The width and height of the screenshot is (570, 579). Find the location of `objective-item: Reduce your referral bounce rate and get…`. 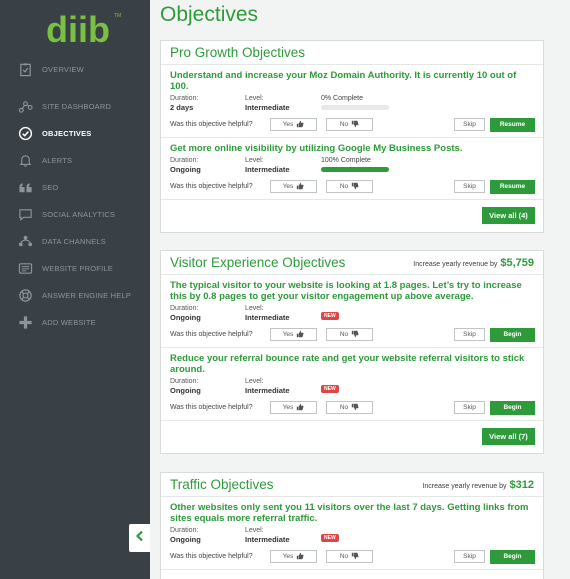

objective-item: Reduce your referral bounce rate and get… is located at coordinates (352, 384).